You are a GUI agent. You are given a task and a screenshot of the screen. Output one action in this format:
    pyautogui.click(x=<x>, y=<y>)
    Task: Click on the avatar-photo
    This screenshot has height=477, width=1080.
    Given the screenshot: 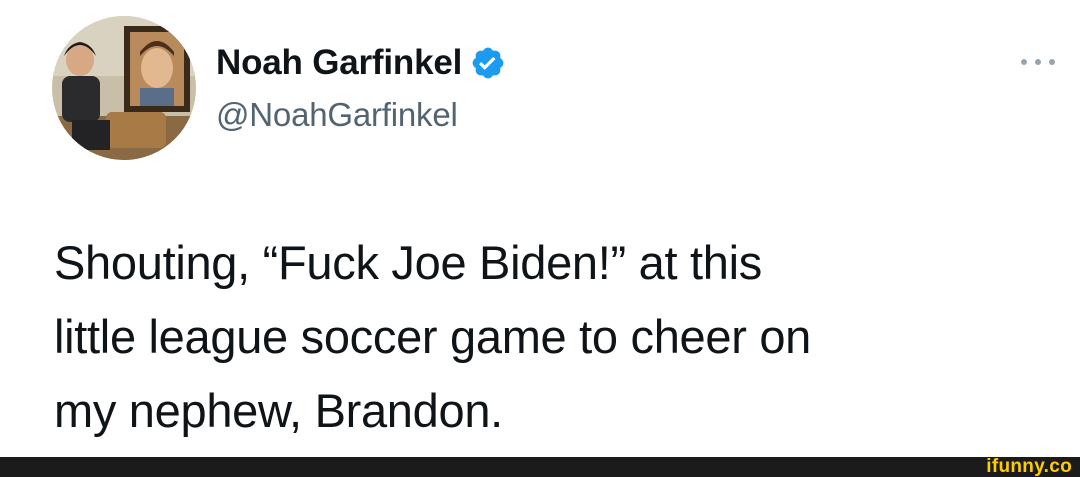 What is the action you would take?
    pyautogui.click(x=124, y=88)
    